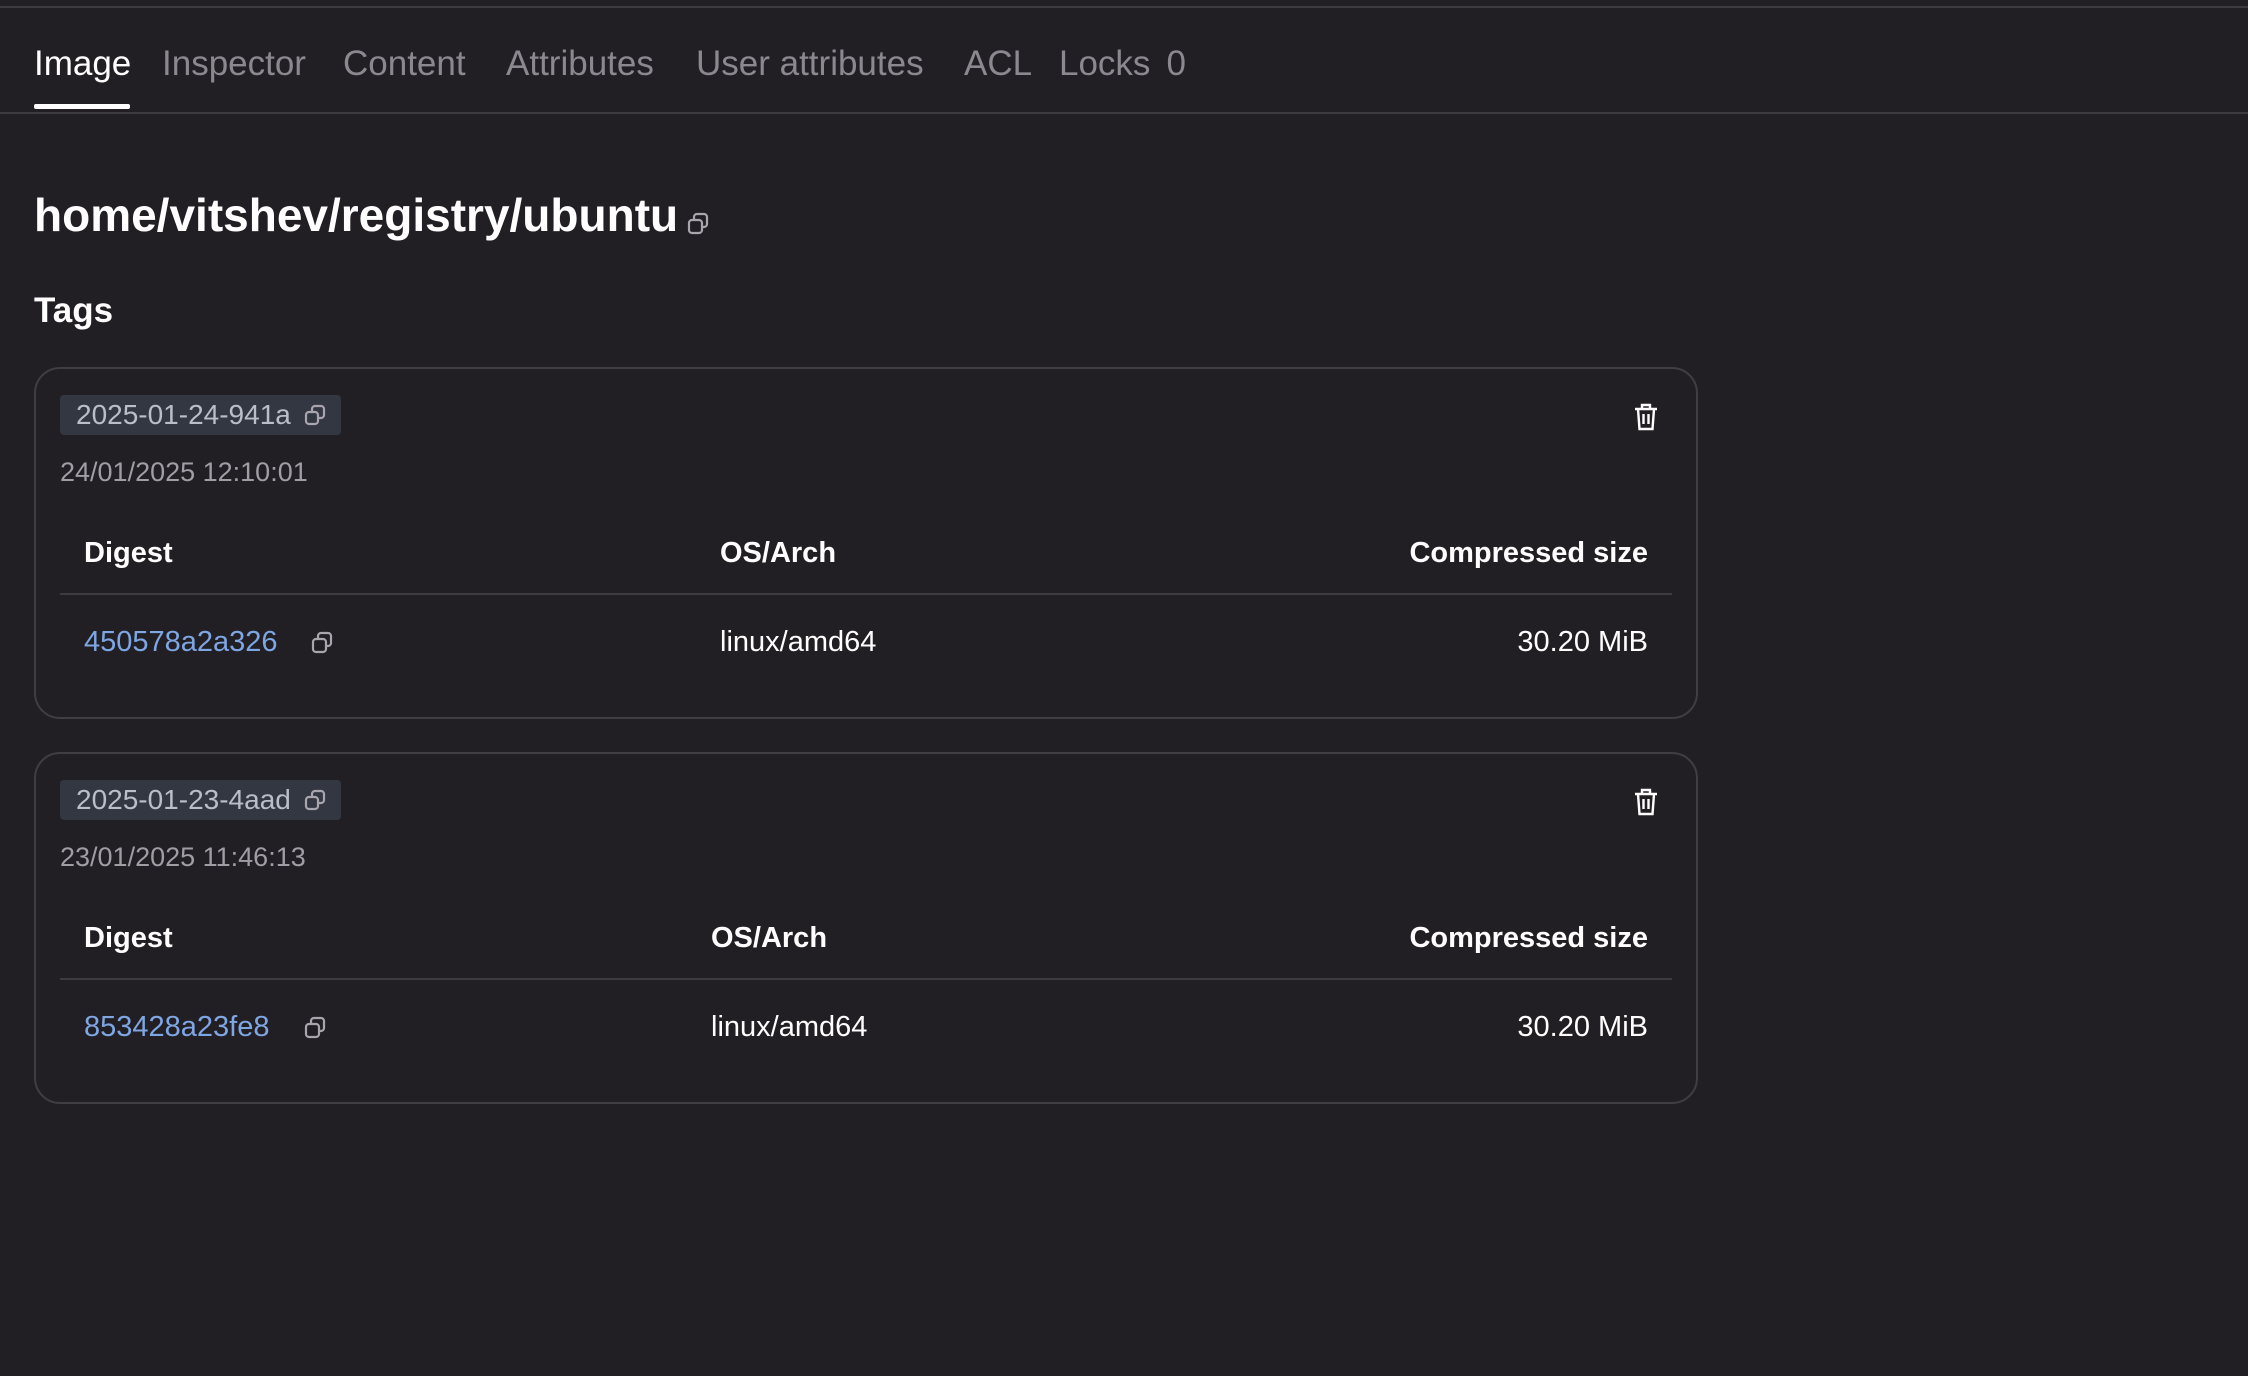  I want to click on tab-content: Content, so click(404, 63).